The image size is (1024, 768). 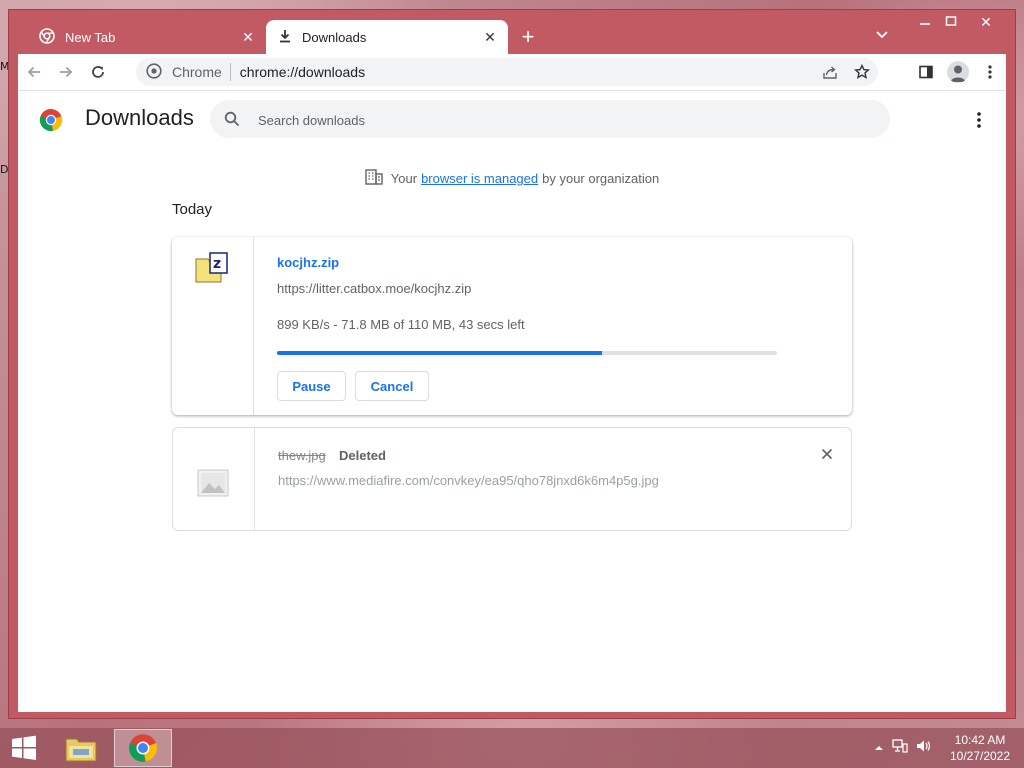 I want to click on url-text: chrome://downloads, so click(x=559, y=72).